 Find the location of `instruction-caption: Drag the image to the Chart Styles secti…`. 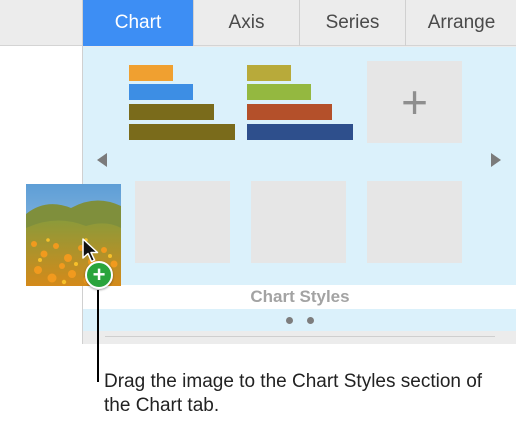

instruction-caption: Drag the image to the Chart Styles secti… is located at coordinates (293, 393).